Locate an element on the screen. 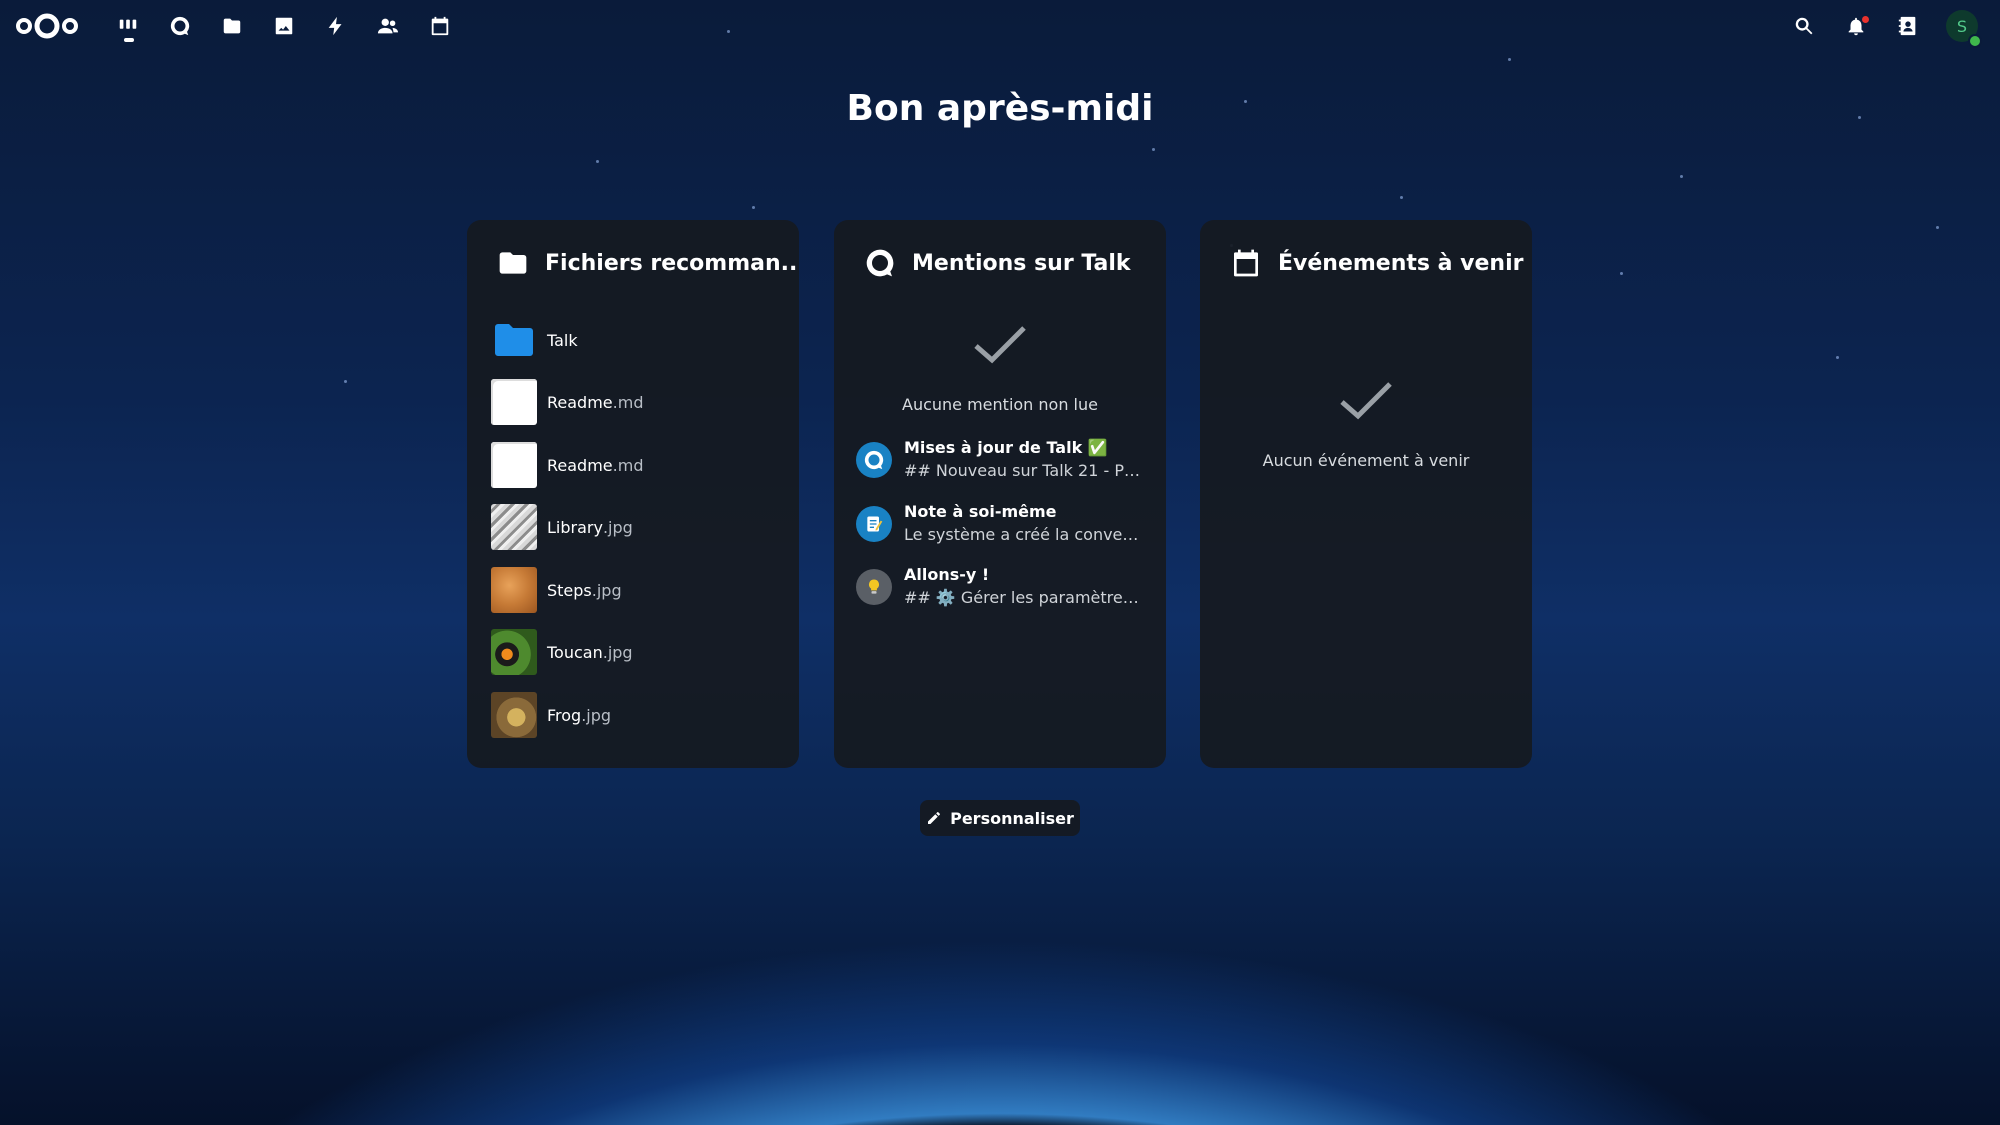  file-name: Frog is located at coordinates (564, 715).